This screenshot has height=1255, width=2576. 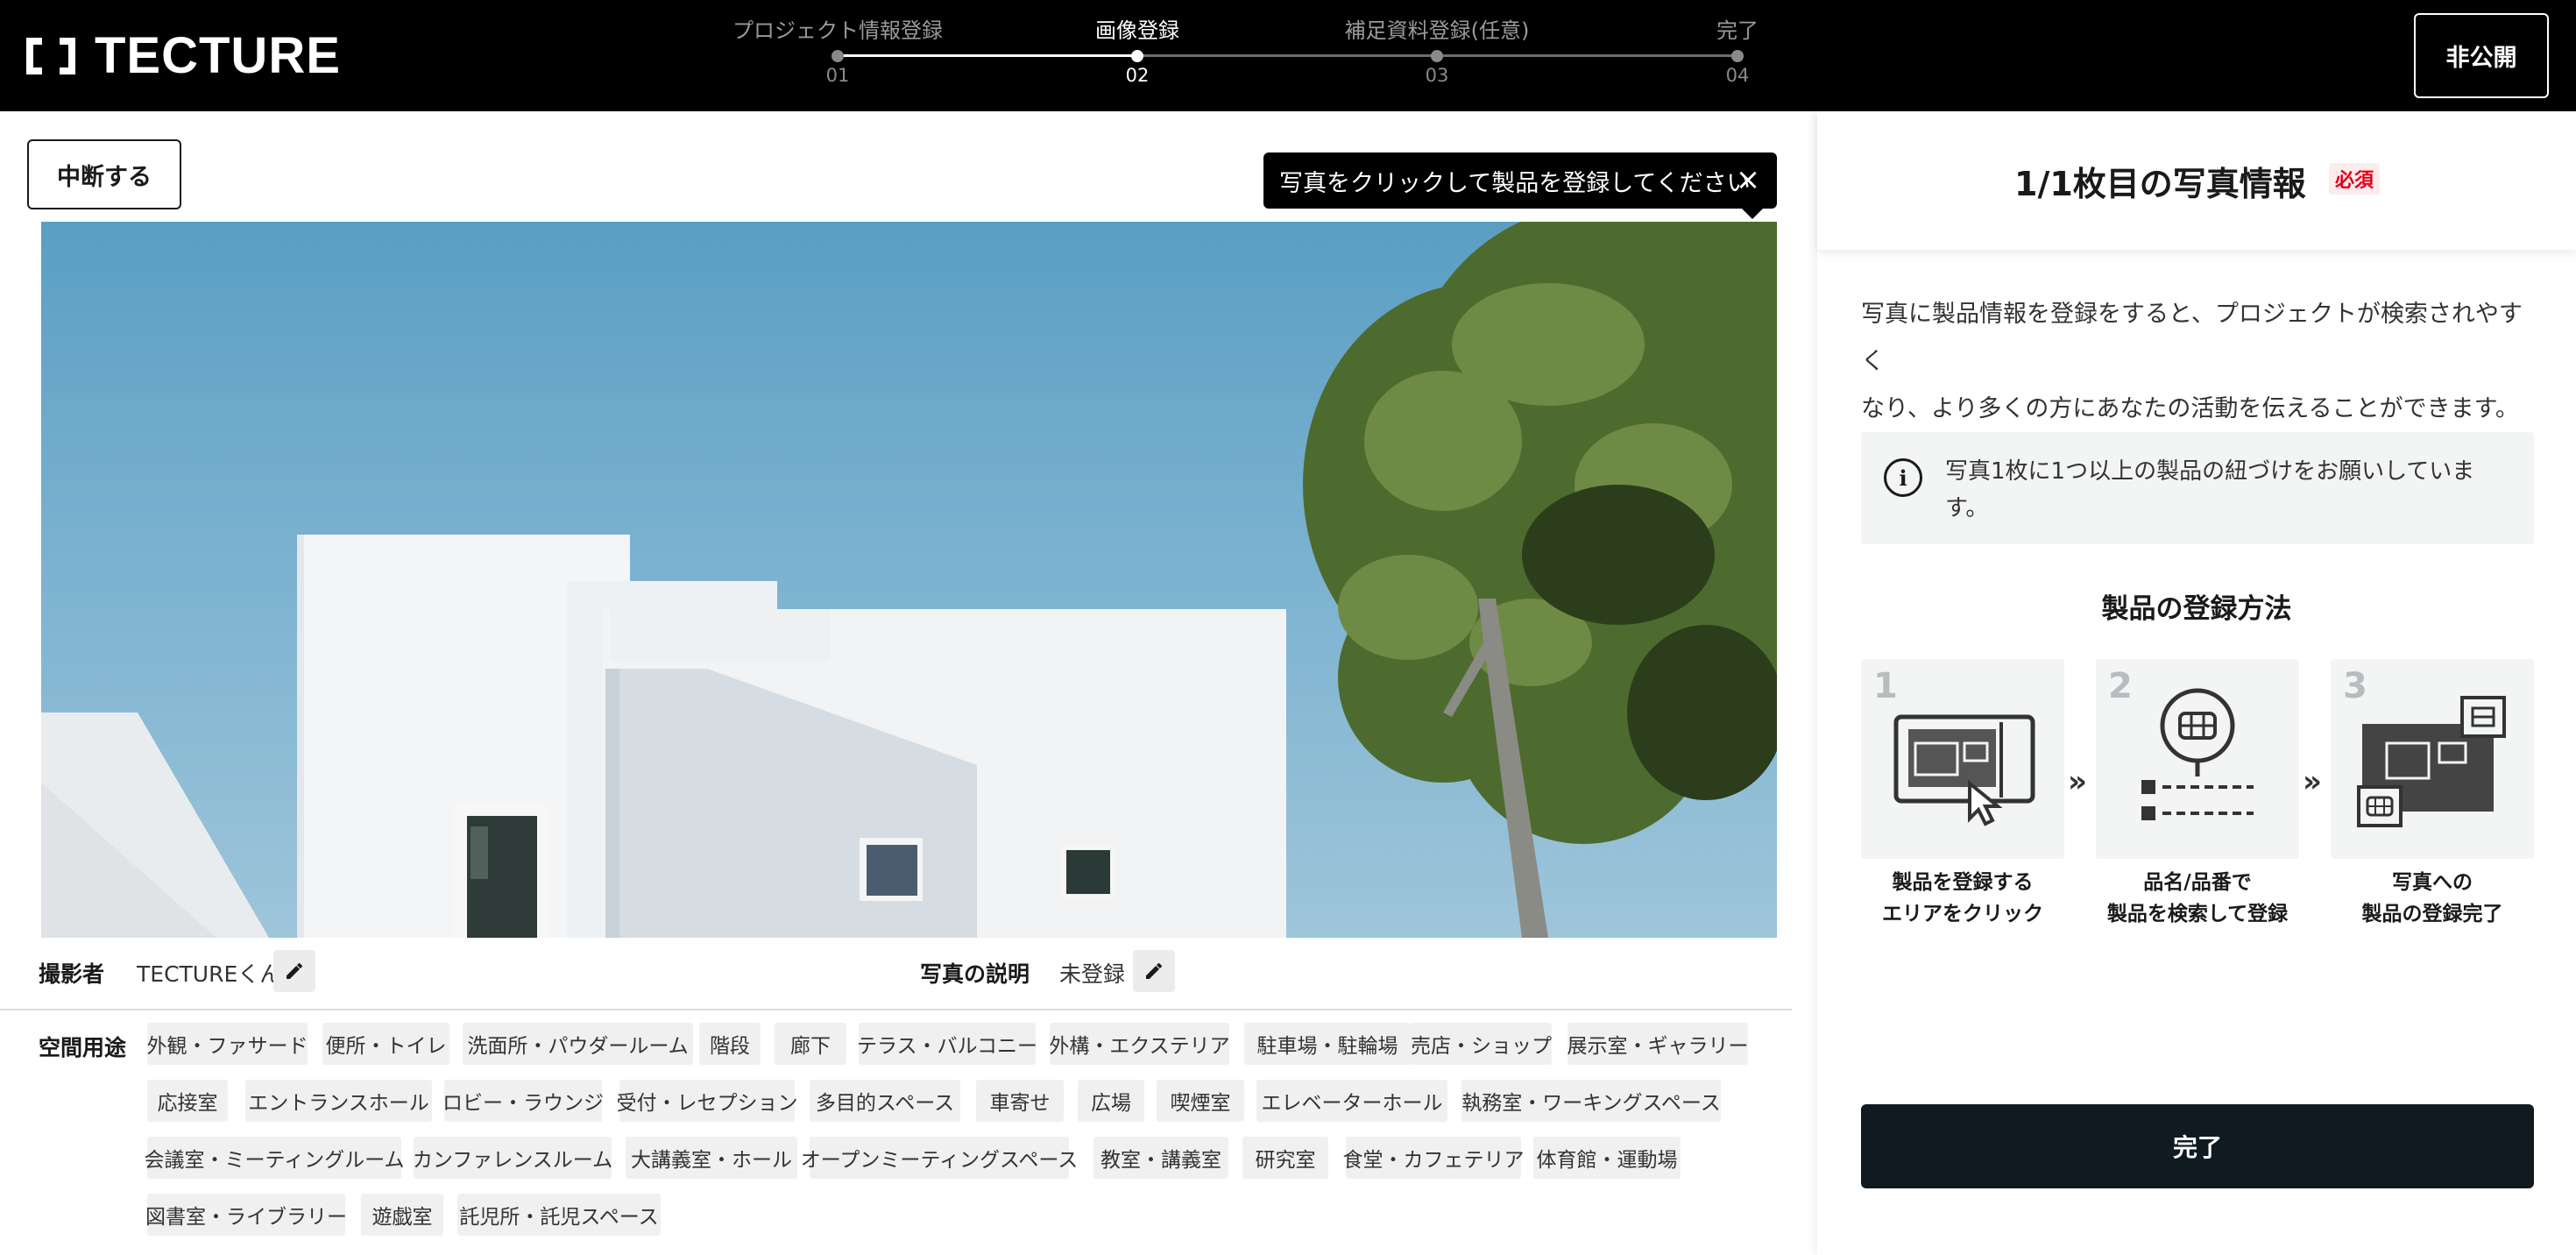 What do you see at coordinates (707, 1101) in the screenshot?
I see `space-tag: 受付・レセプション` at bounding box center [707, 1101].